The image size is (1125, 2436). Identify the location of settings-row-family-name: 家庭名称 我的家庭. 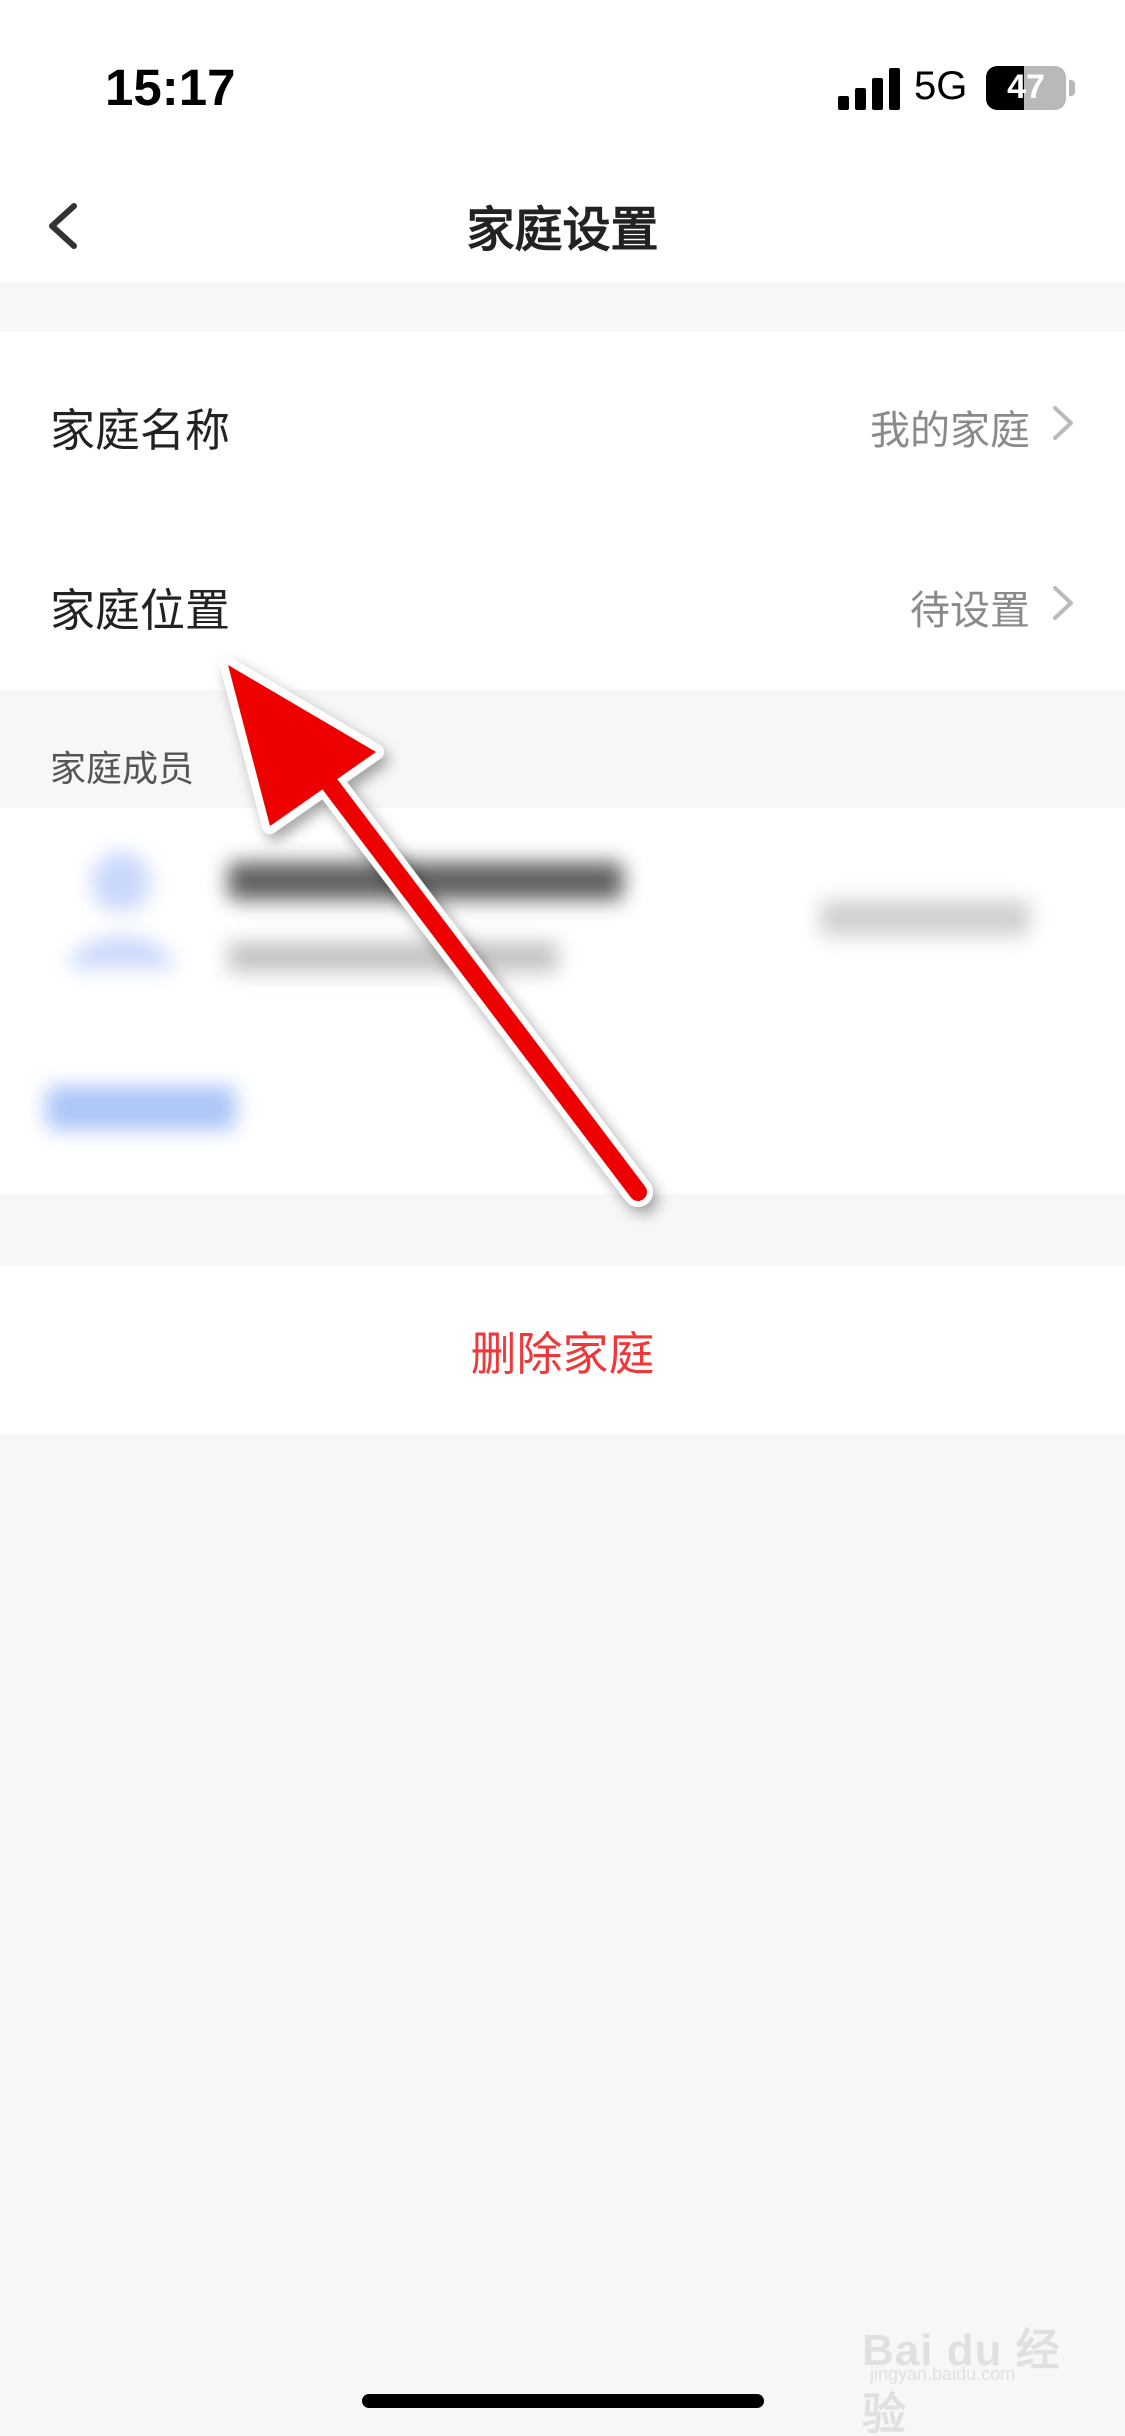
(562, 421).